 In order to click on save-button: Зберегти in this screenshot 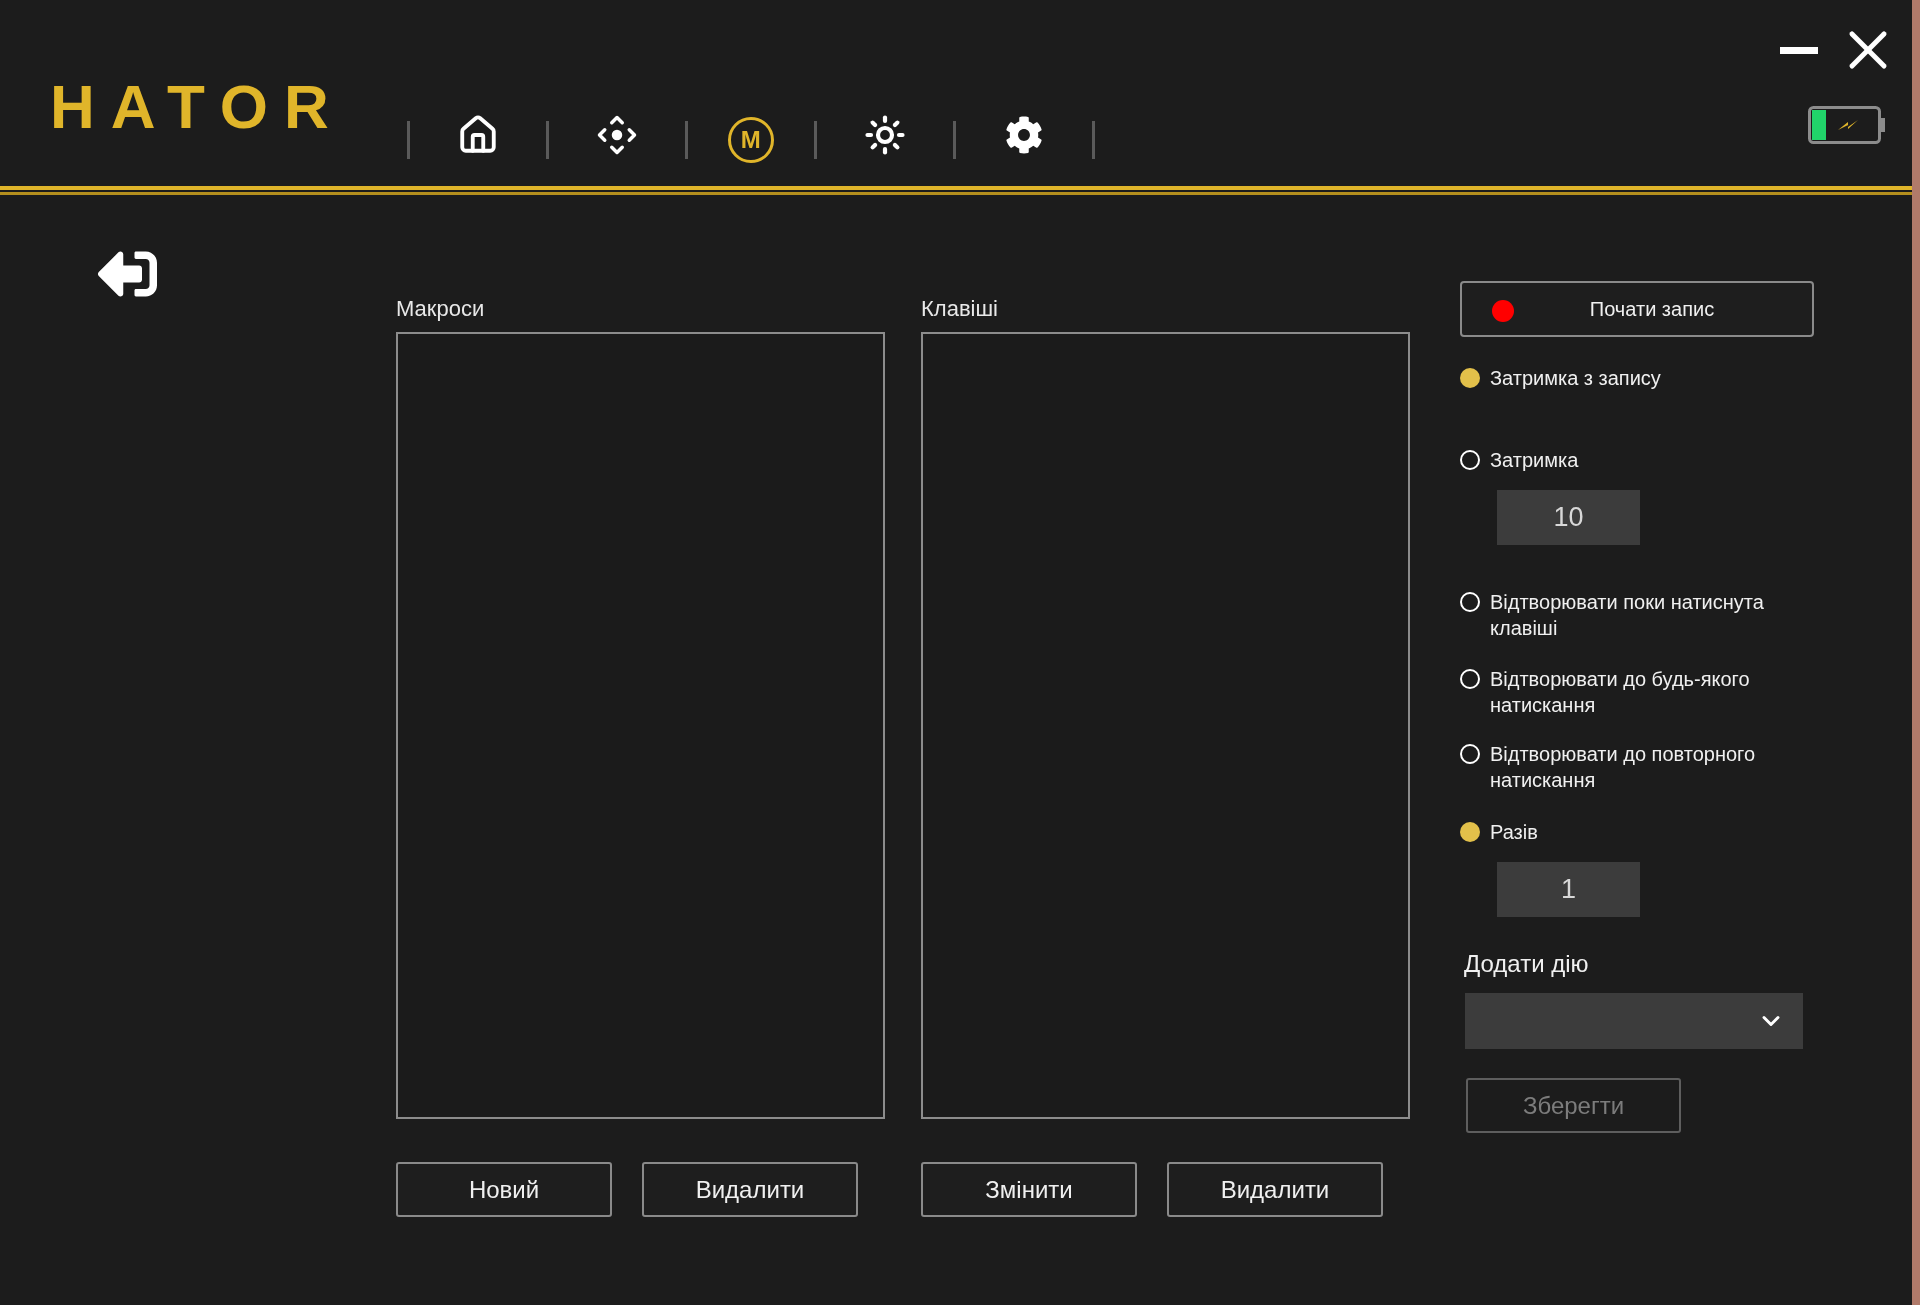, I will do `click(1573, 1105)`.